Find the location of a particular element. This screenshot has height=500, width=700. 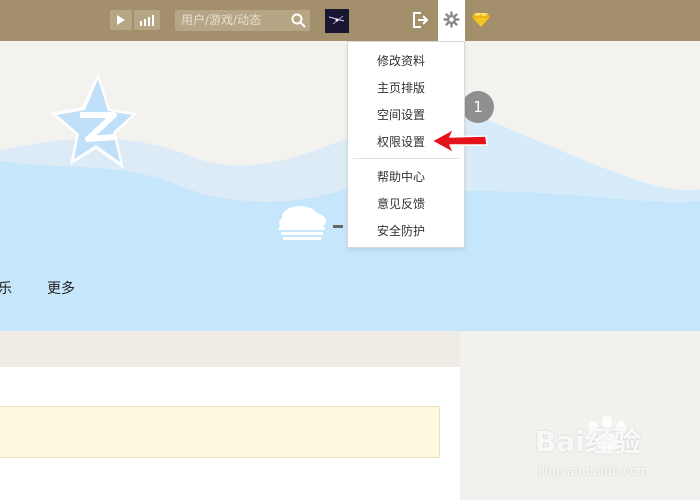

menu-divider is located at coordinates (406, 158).